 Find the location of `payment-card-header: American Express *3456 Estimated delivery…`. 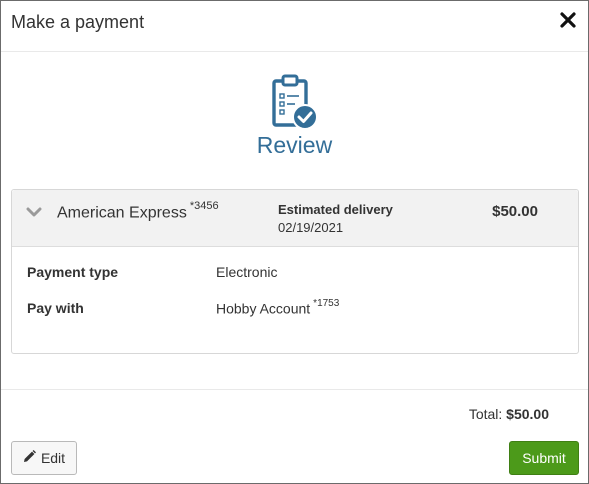

payment-card-header: American Express *3456 Estimated delivery… is located at coordinates (295, 218).